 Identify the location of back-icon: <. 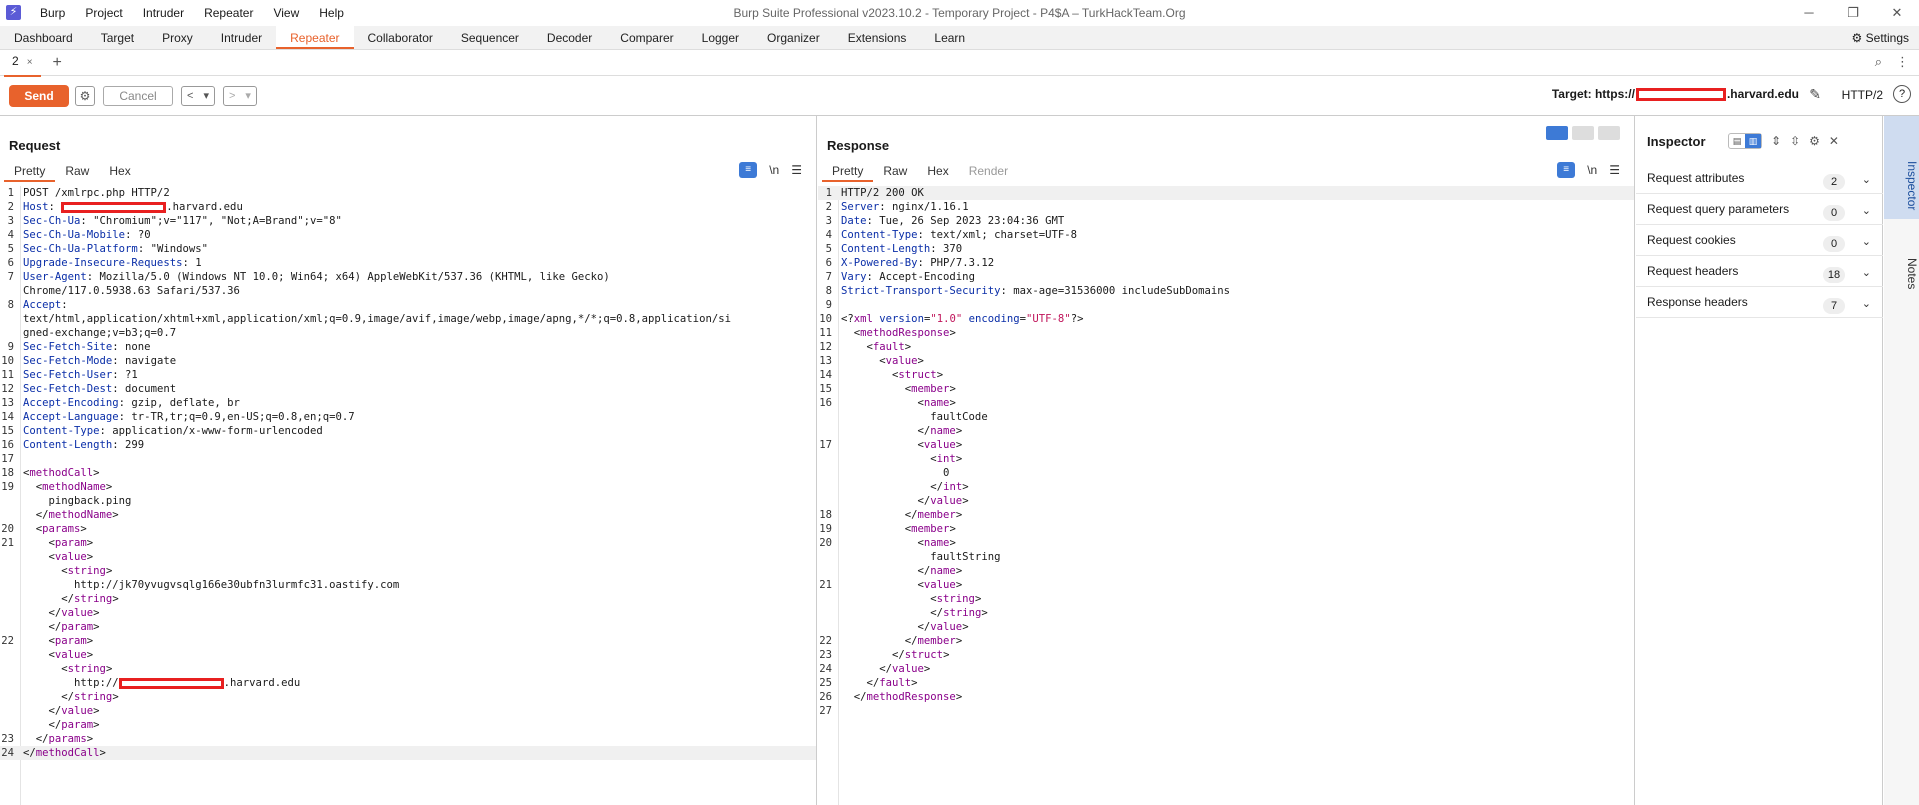
(190, 96).